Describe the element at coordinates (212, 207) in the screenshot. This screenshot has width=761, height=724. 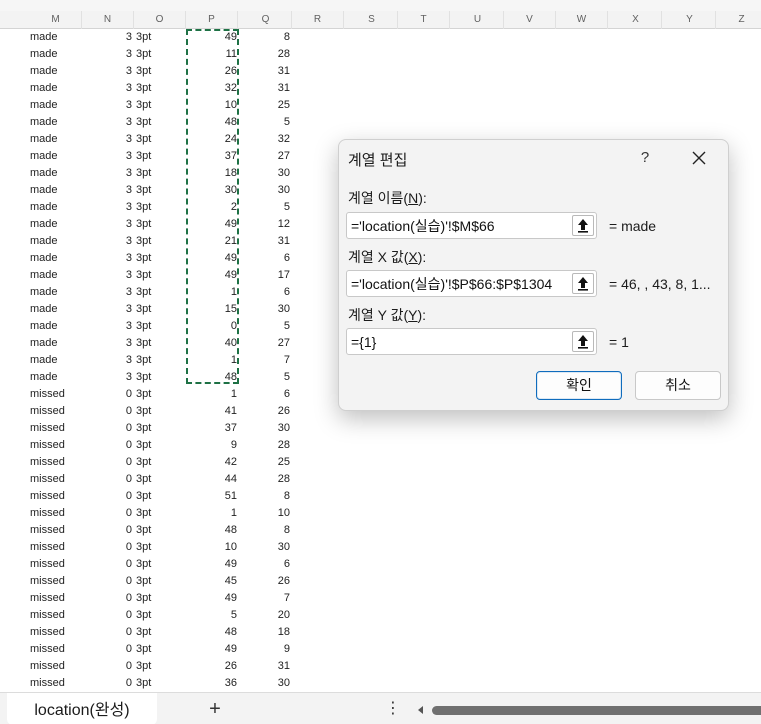
I see `cell-p: 2` at that location.